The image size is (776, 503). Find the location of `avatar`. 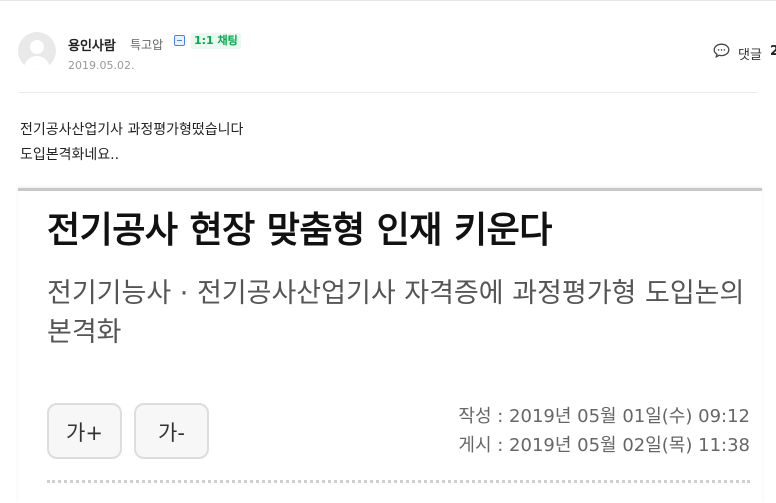

avatar is located at coordinates (37, 51).